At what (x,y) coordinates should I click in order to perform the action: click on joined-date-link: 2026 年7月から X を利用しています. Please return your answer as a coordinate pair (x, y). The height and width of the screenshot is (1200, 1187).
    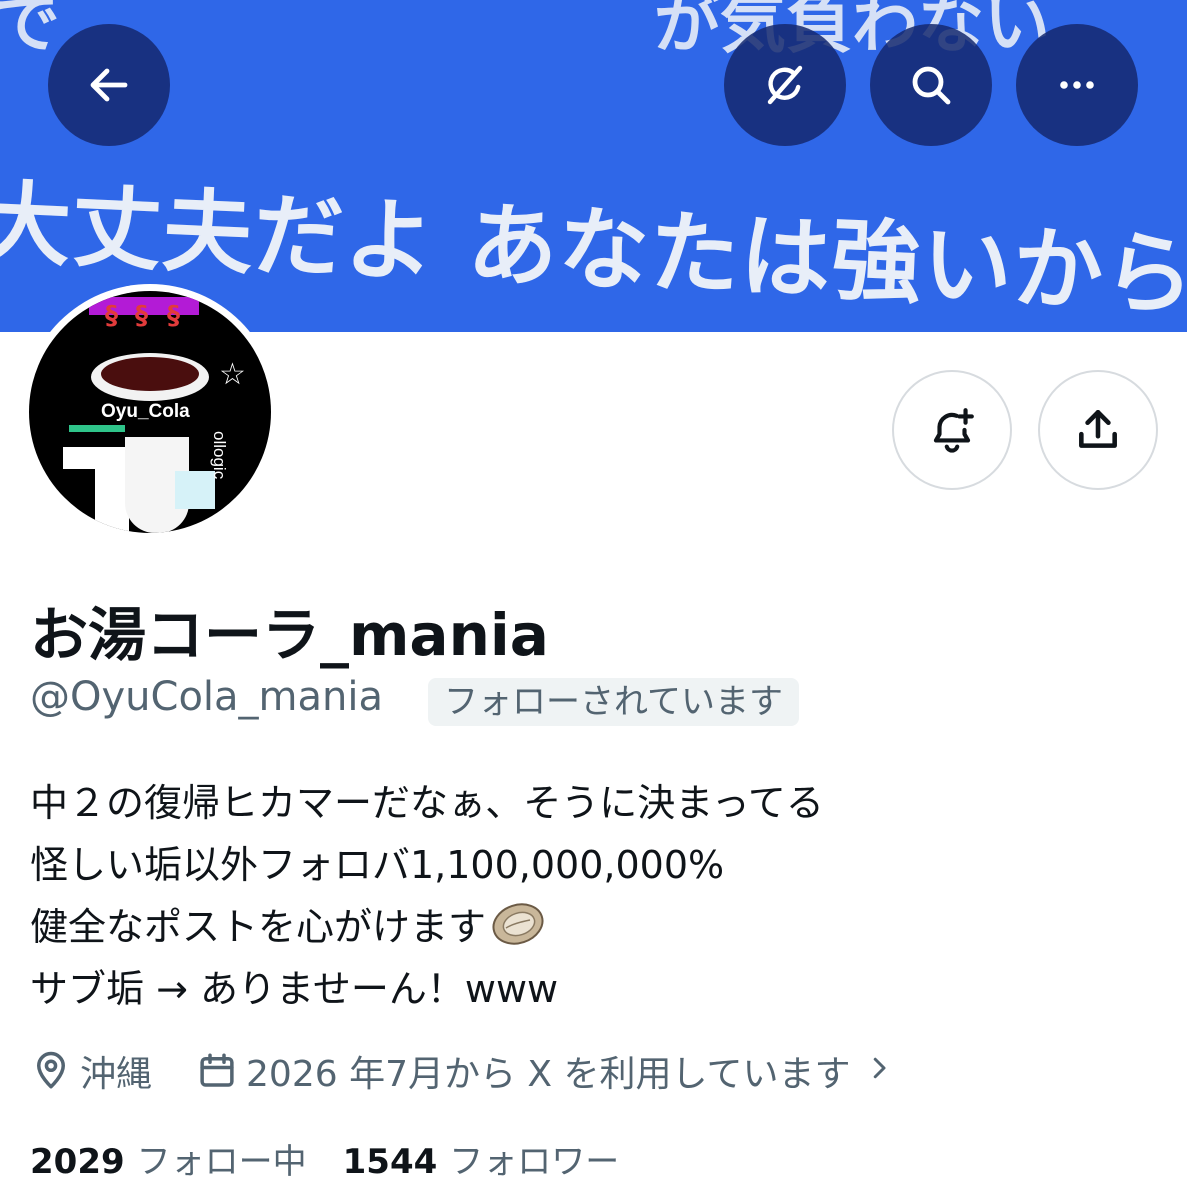
    Looking at the image, I should click on (549, 1071).